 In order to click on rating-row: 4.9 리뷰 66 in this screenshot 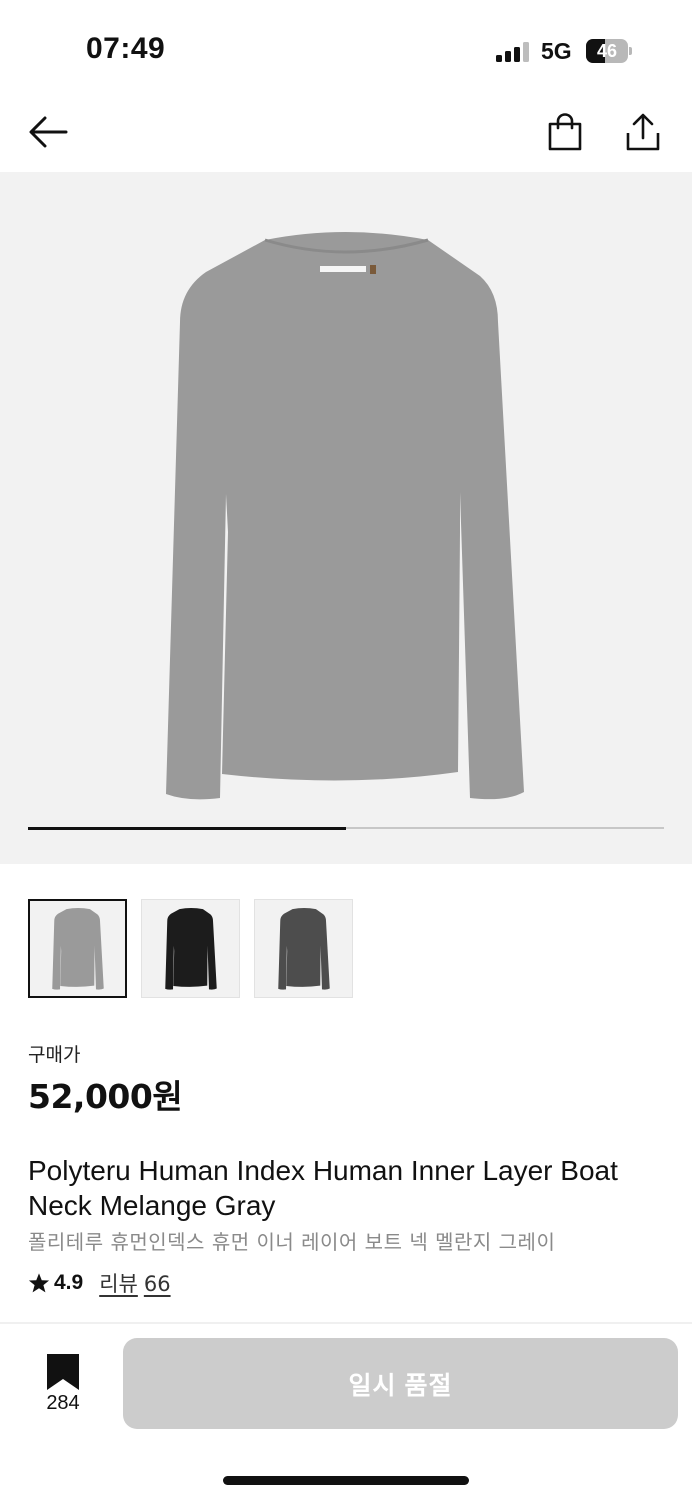, I will do `click(99, 1283)`.